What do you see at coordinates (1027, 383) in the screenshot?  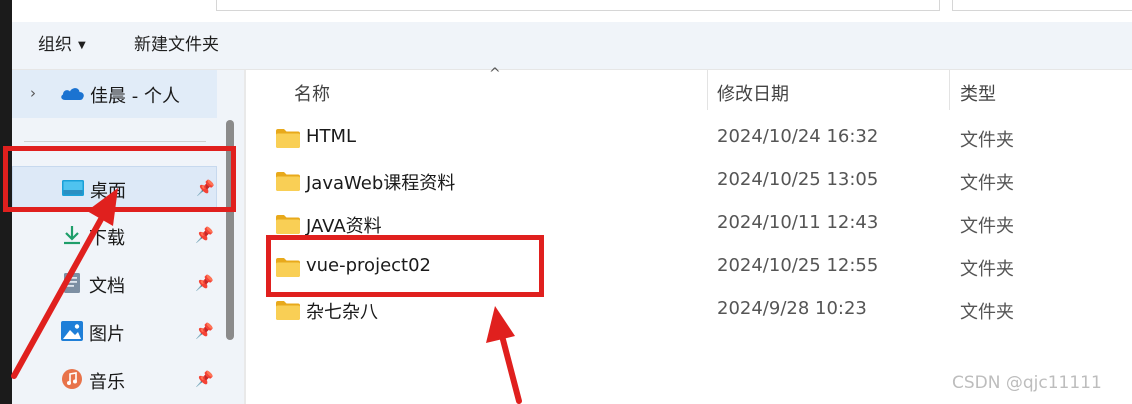 I see `watermark: CSDN @qjc11111` at bounding box center [1027, 383].